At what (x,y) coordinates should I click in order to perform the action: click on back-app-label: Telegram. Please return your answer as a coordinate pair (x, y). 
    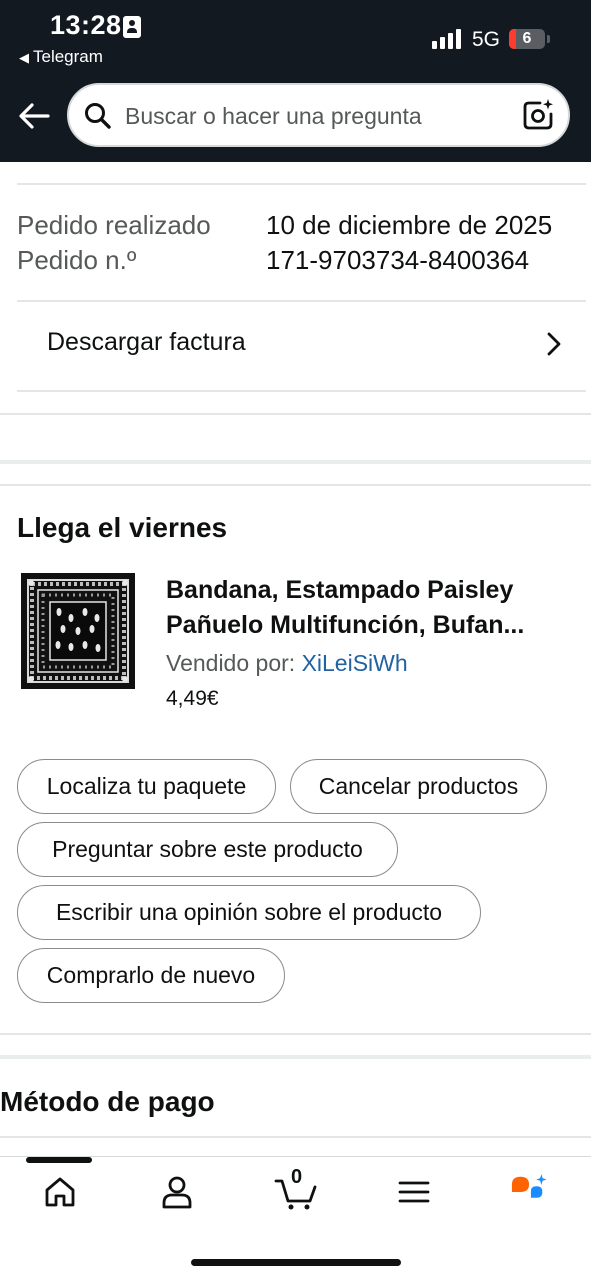
    Looking at the image, I should click on (68, 56).